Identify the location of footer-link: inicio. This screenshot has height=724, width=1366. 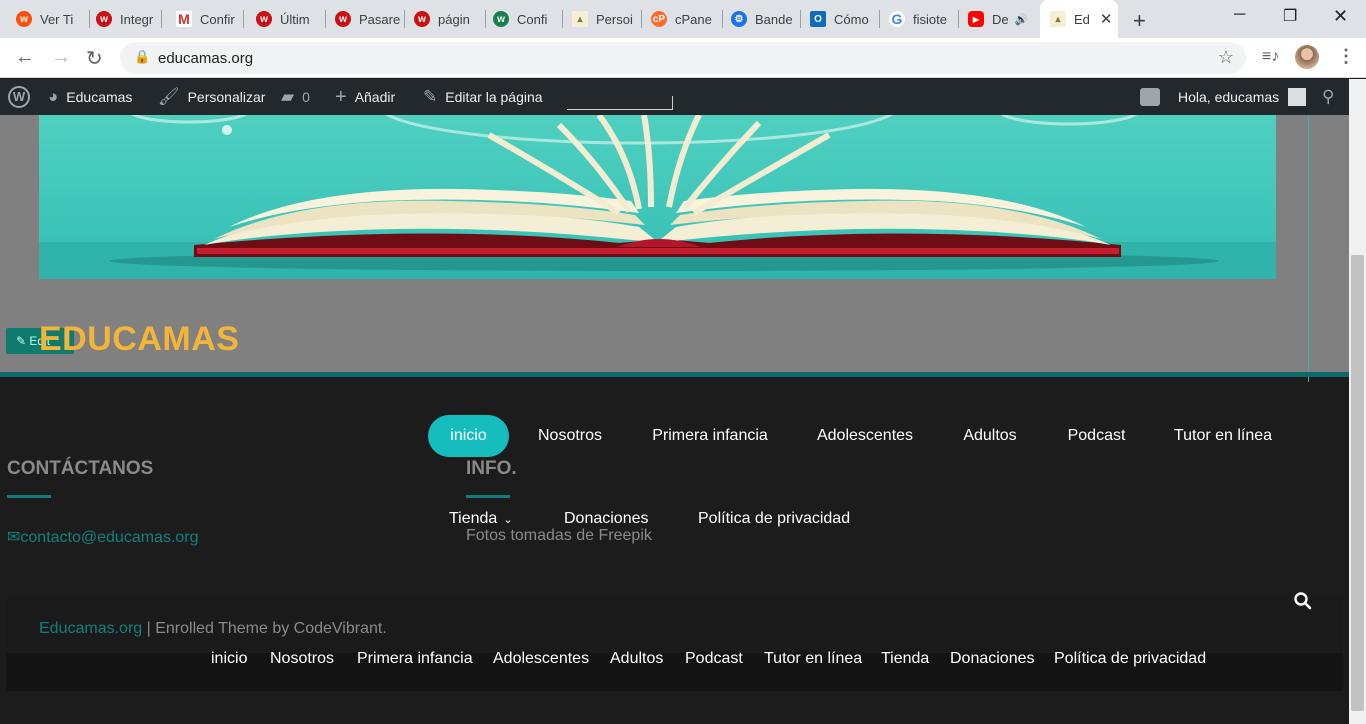
(229, 659).